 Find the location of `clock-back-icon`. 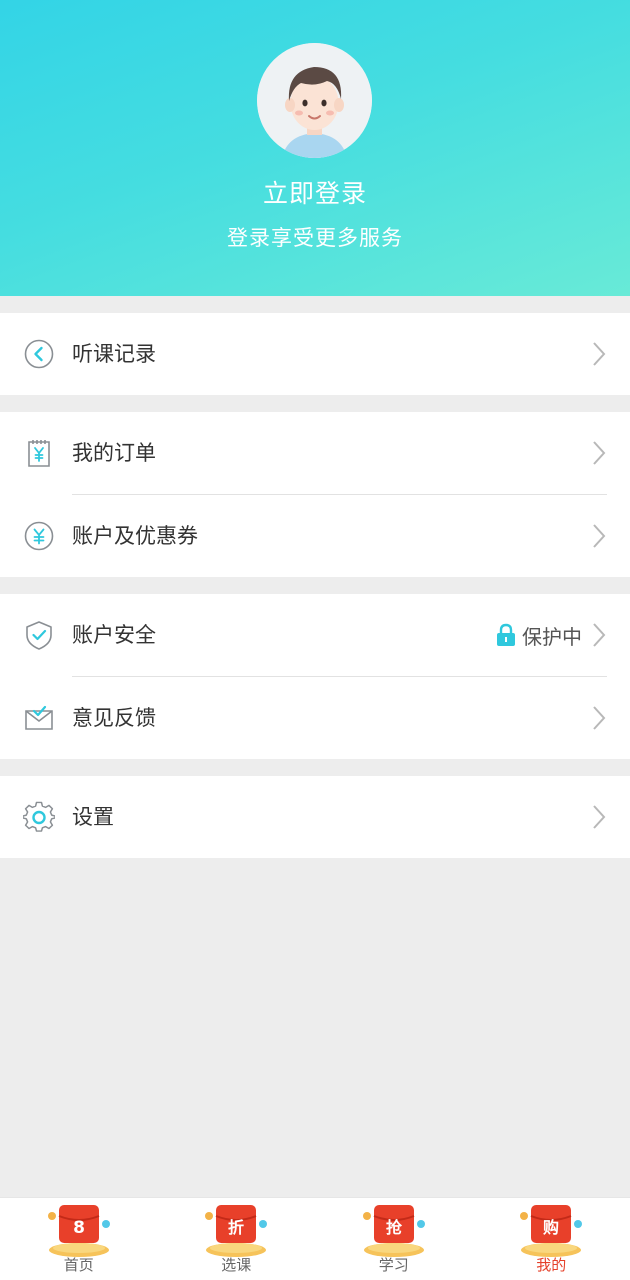

clock-back-icon is located at coordinates (39, 354).